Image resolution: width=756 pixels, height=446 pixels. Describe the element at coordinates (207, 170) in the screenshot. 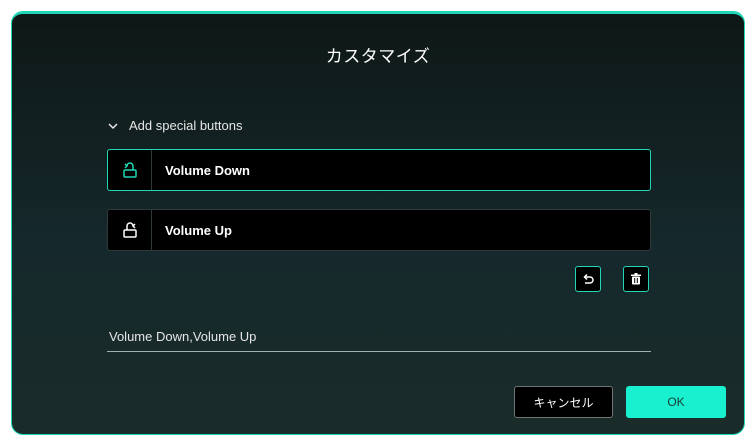

I see `button-item-label: Volume Down` at that location.